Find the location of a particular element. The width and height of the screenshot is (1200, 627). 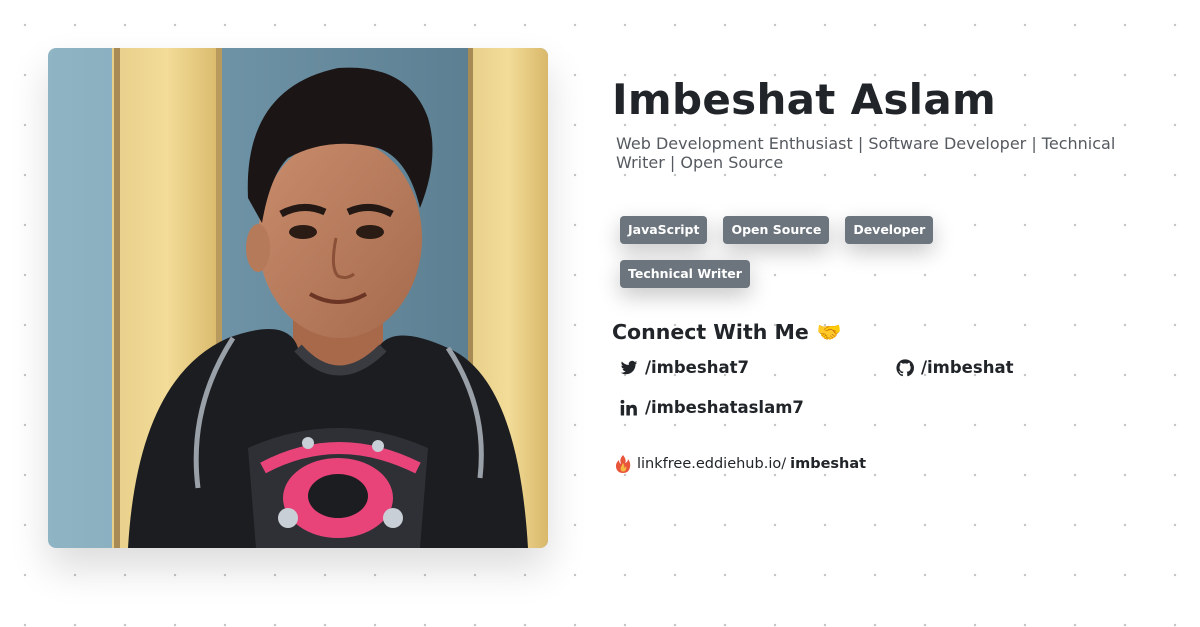

social-links: /imbeshat7 /imbeshat /imbeshataslam7 is located at coordinates (882, 403).